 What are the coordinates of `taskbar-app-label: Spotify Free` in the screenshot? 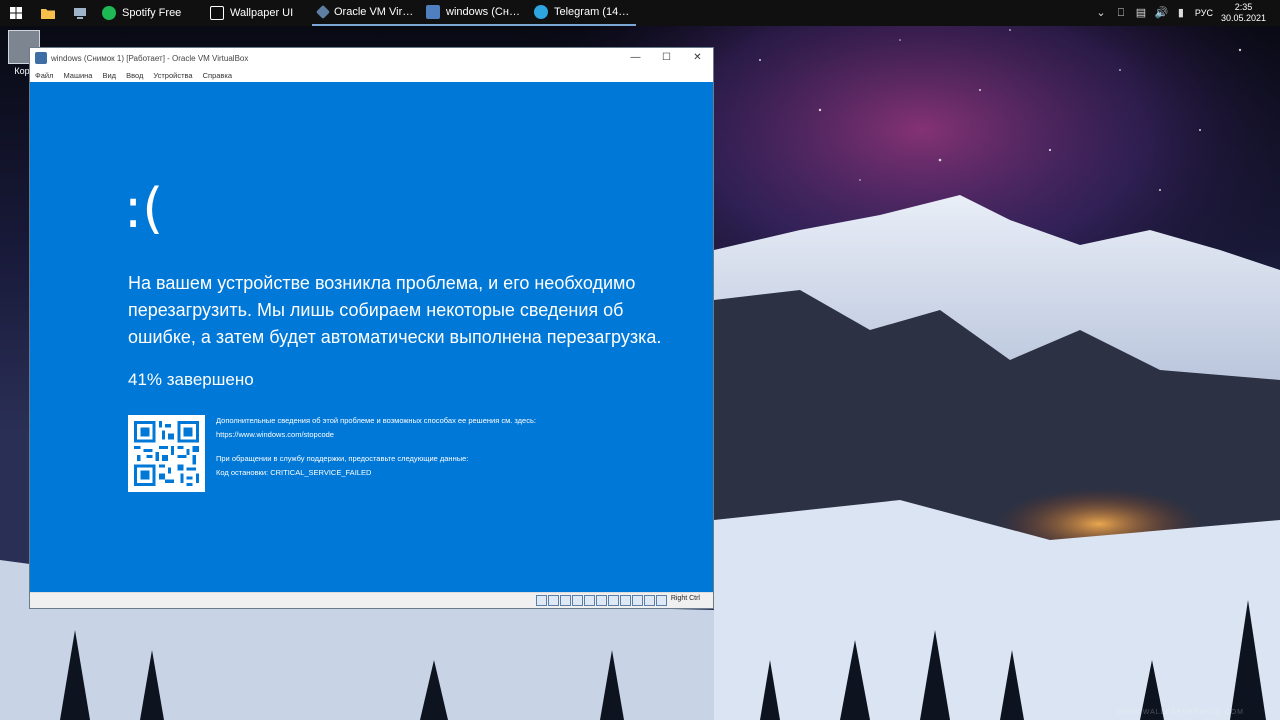 It's located at (152, 13).